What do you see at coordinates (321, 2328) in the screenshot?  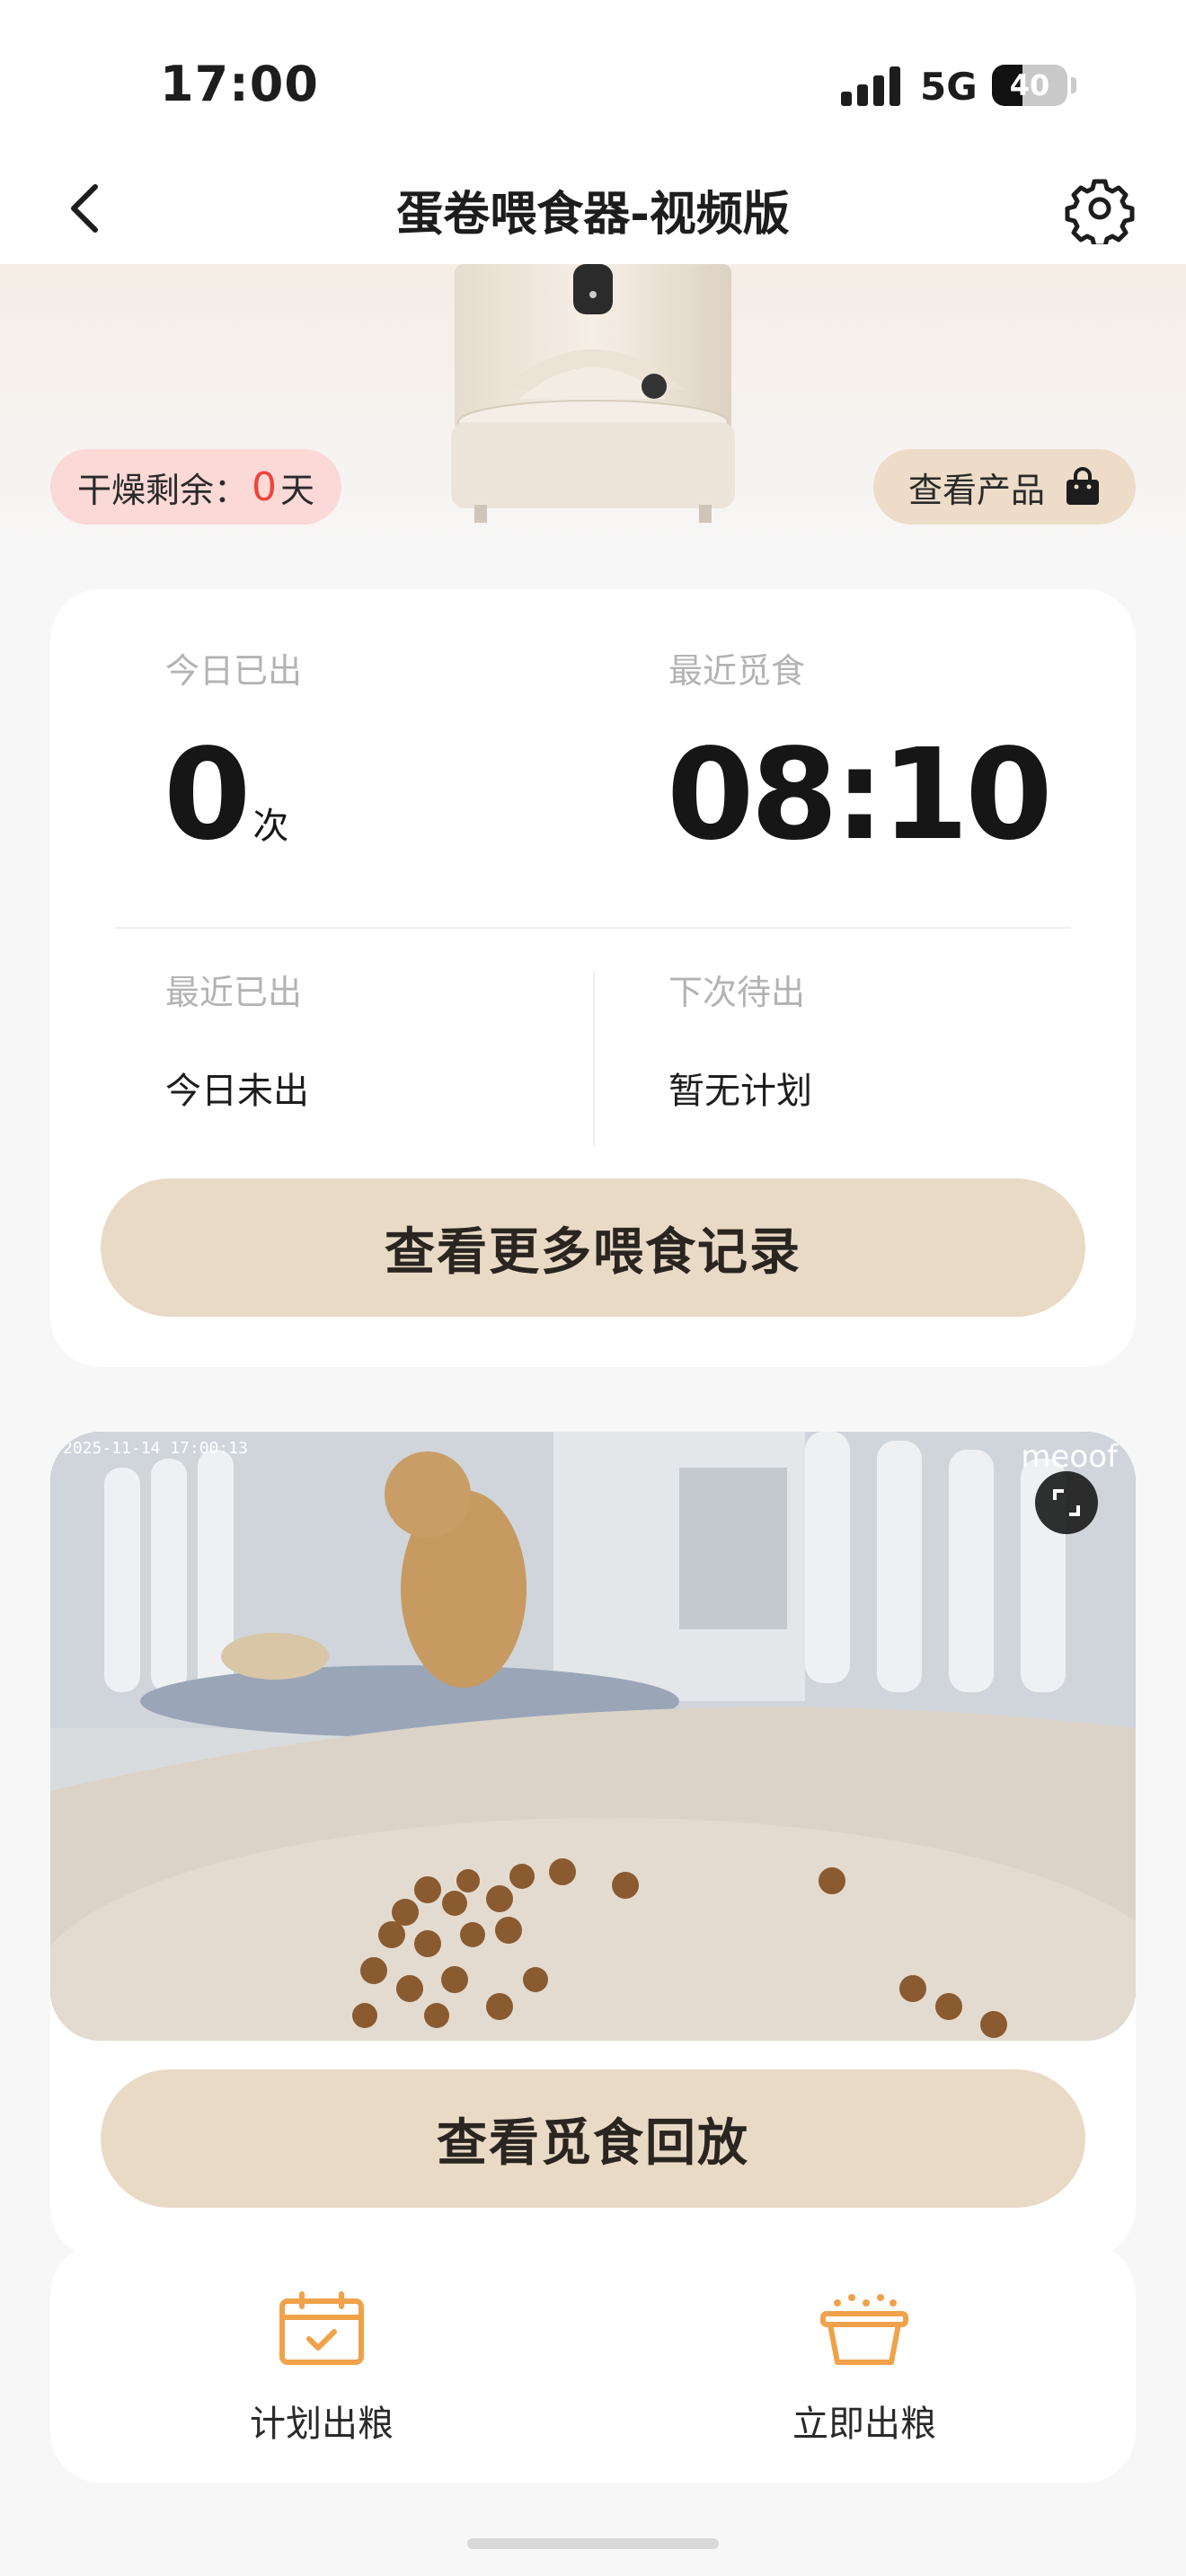 I see `calendar-check-icon` at bounding box center [321, 2328].